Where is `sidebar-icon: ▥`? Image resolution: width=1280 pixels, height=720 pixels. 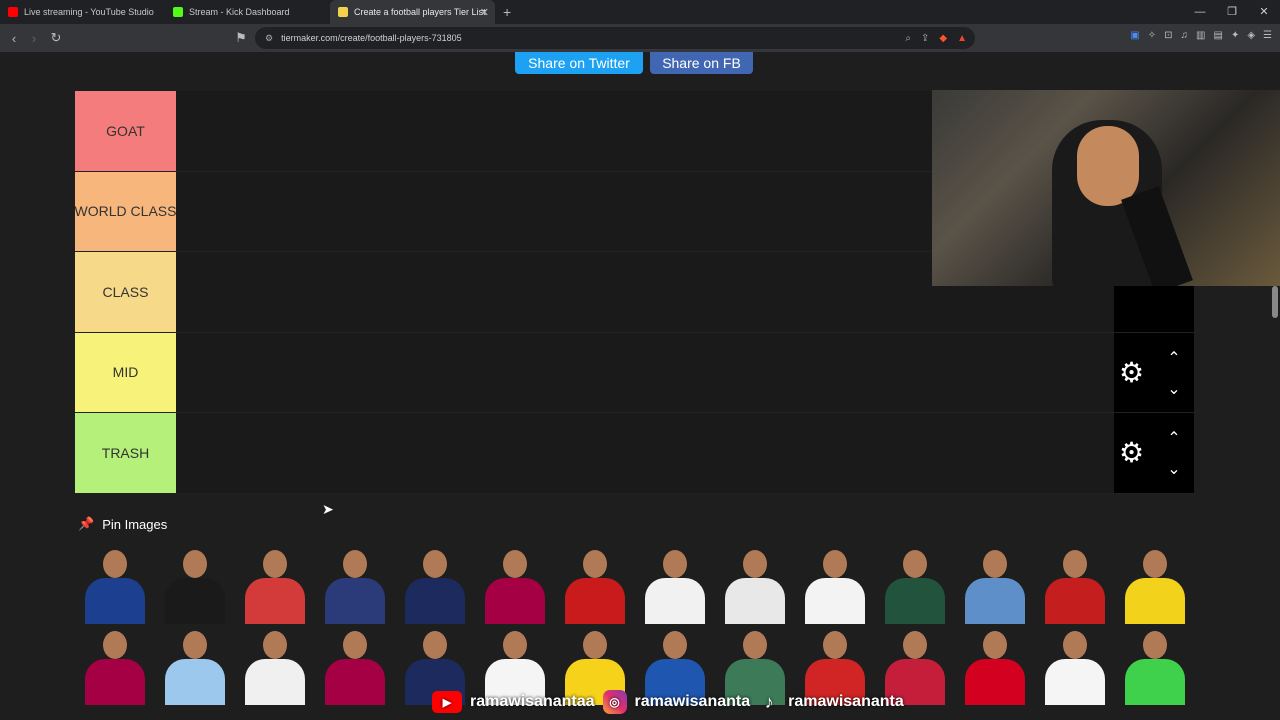
sidebar-icon: ▥ is located at coordinates (1200, 35).